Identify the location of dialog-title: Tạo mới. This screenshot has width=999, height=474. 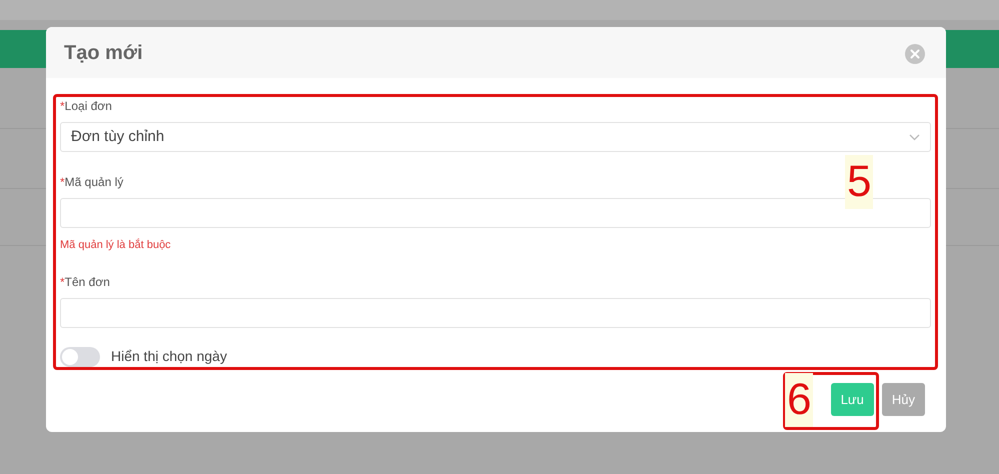
(103, 52).